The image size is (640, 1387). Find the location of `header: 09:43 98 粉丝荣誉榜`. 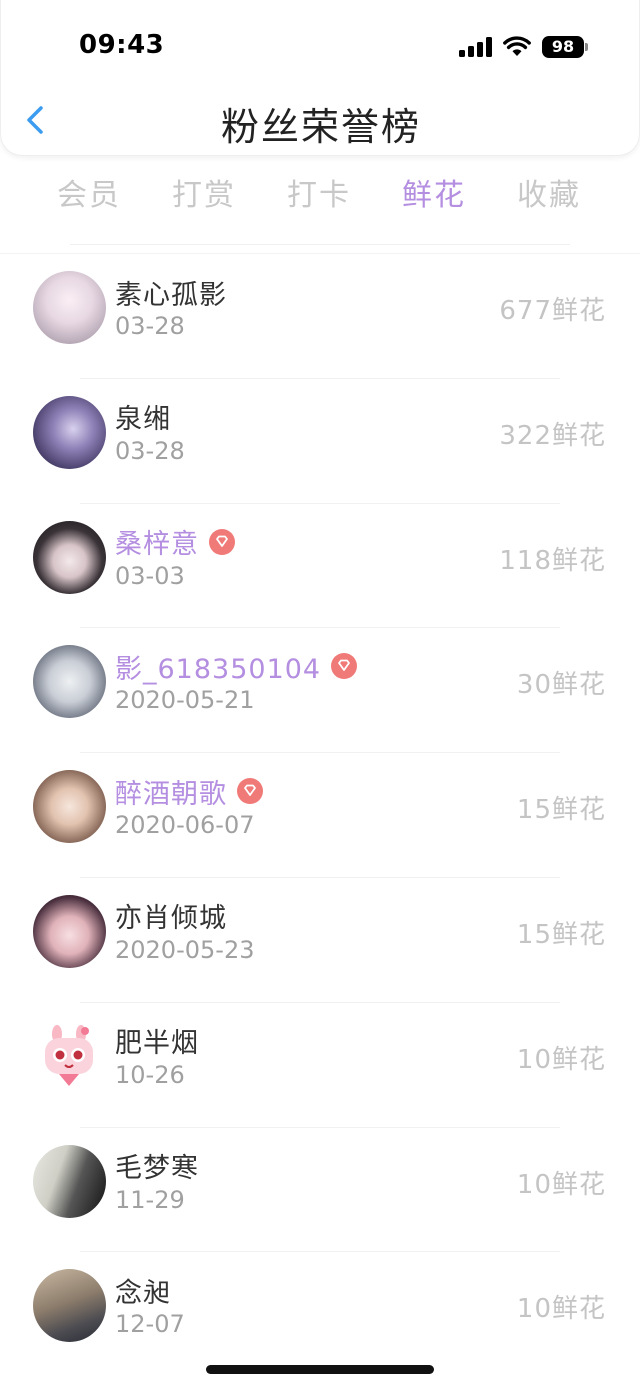

header: 09:43 98 粉丝荣誉榜 is located at coordinates (320, 78).